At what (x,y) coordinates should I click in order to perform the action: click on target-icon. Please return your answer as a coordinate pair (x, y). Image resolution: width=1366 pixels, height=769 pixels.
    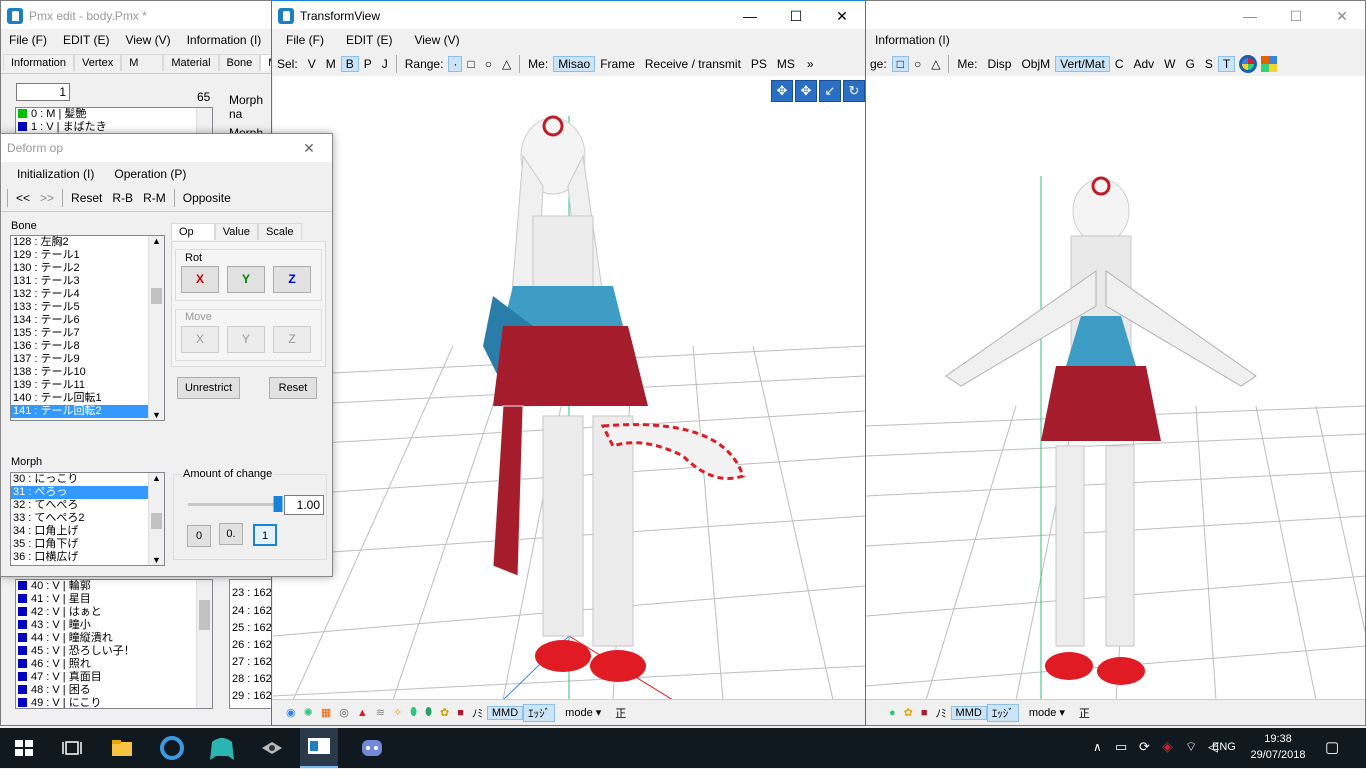
    Looking at the image, I should click on (1248, 64).